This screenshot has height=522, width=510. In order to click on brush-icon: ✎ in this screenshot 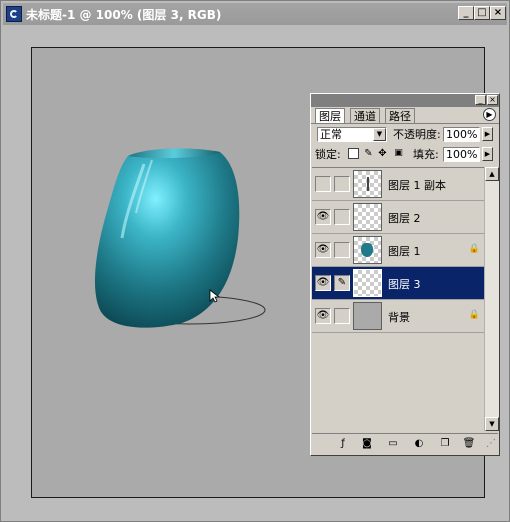, I will do `click(342, 283)`.